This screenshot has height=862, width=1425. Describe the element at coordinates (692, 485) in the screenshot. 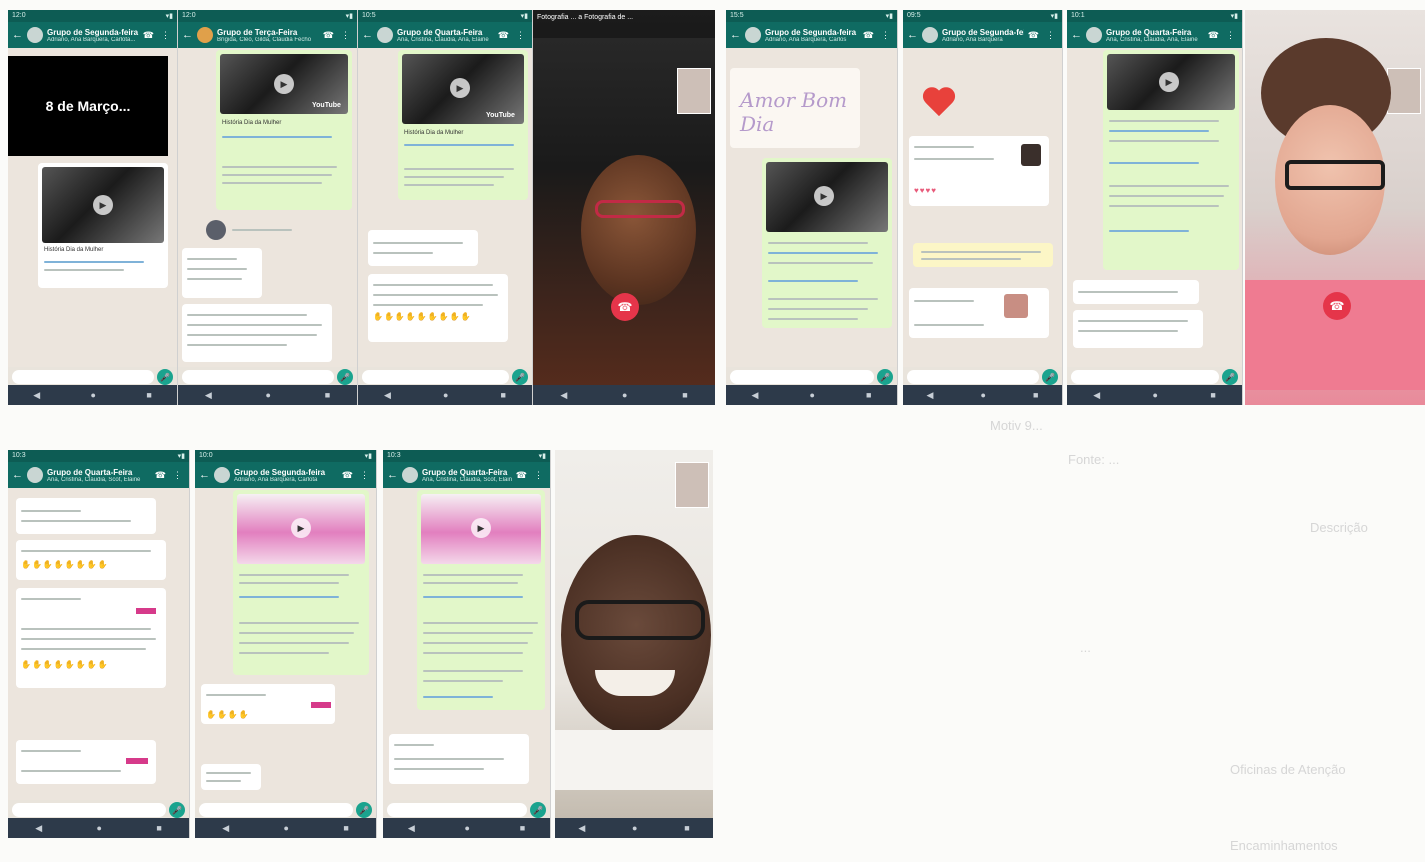

I see `self-view-thumbnail` at that location.